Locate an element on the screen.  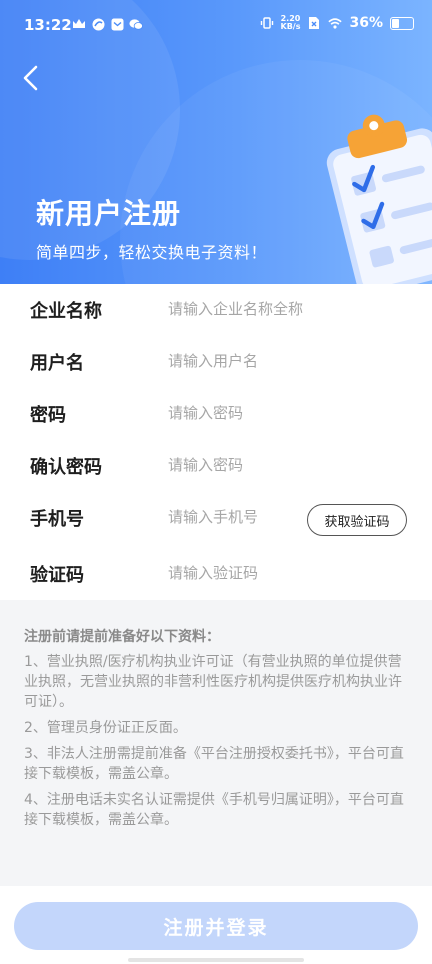
password-input is located at coordinates (288, 413).